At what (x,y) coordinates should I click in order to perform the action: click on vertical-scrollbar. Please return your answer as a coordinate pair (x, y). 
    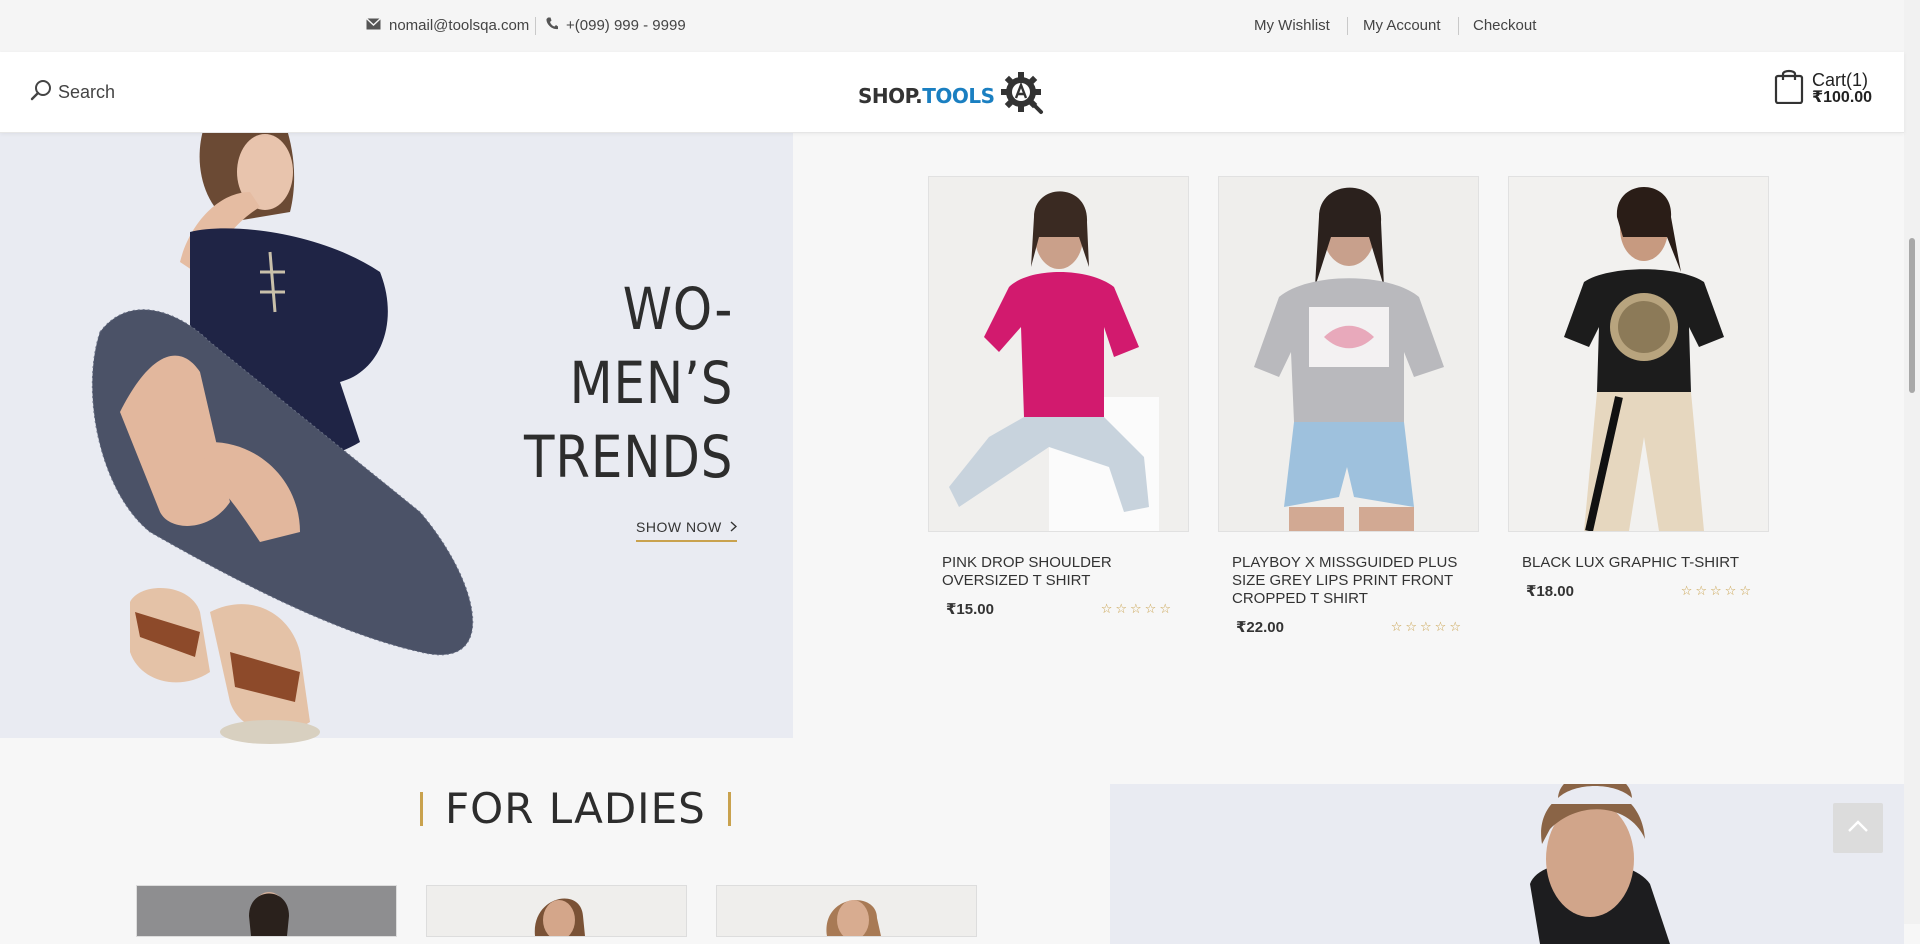
    Looking at the image, I should click on (1912, 462).